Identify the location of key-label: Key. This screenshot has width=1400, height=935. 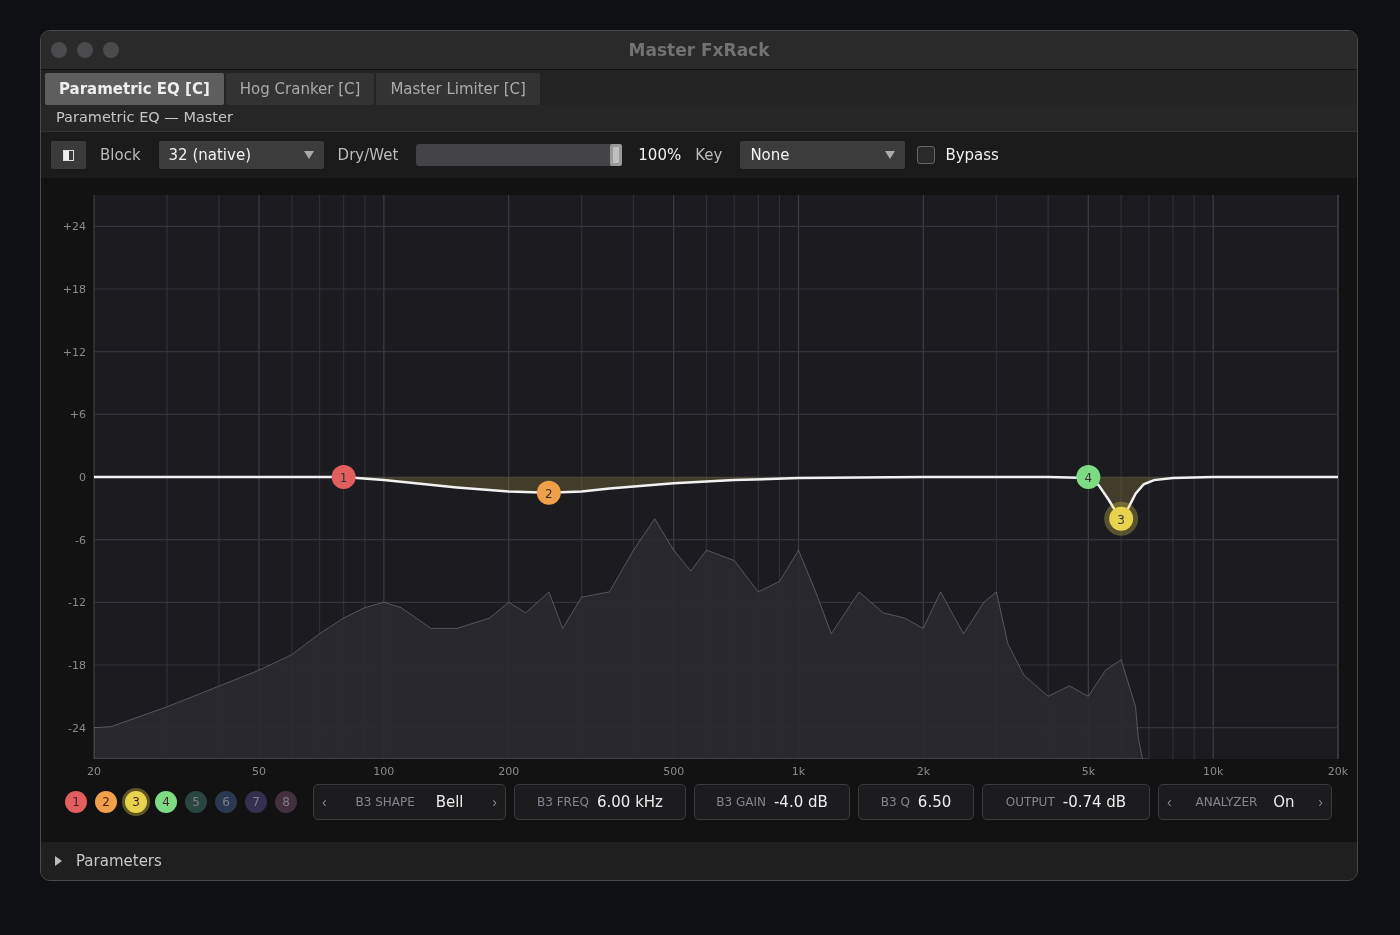
(709, 155).